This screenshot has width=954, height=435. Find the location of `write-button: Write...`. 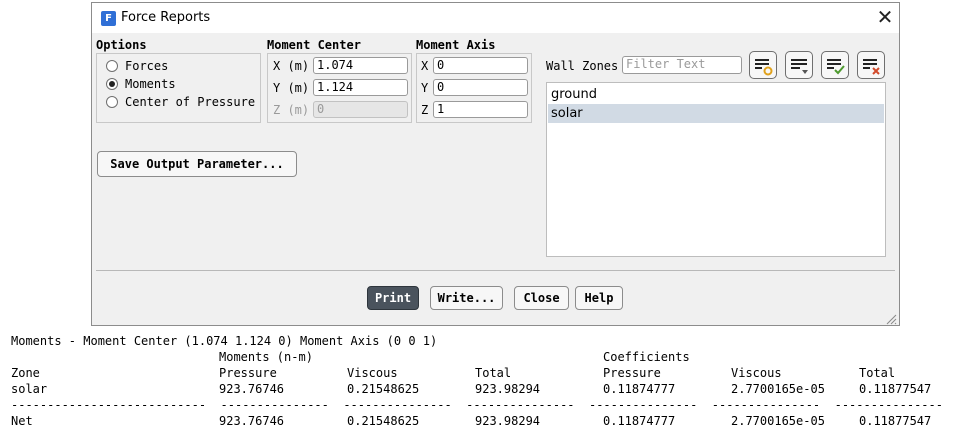

write-button: Write... is located at coordinates (466, 298).